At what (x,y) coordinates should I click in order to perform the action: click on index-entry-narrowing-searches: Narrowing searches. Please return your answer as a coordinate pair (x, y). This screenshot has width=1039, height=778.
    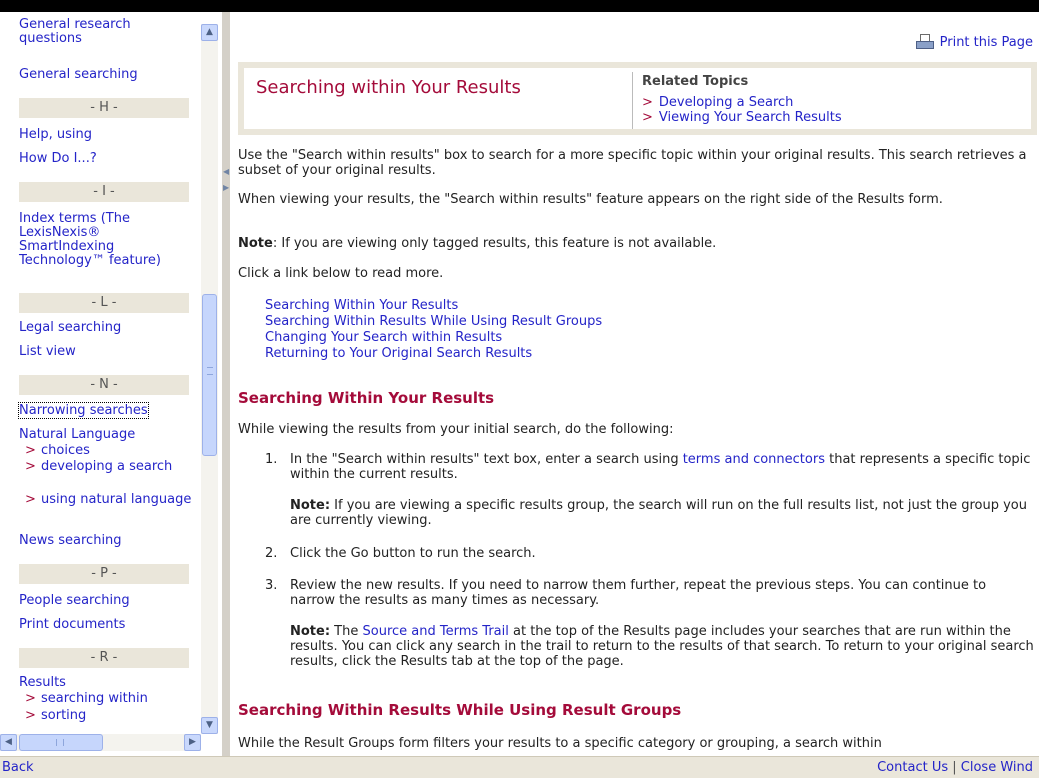
    Looking at the image, I should click on (107, 410).